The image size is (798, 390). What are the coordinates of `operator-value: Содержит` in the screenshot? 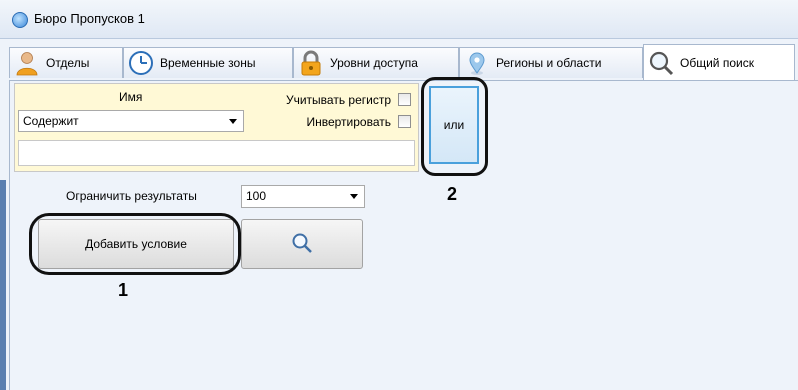 It's located at (51, 121).